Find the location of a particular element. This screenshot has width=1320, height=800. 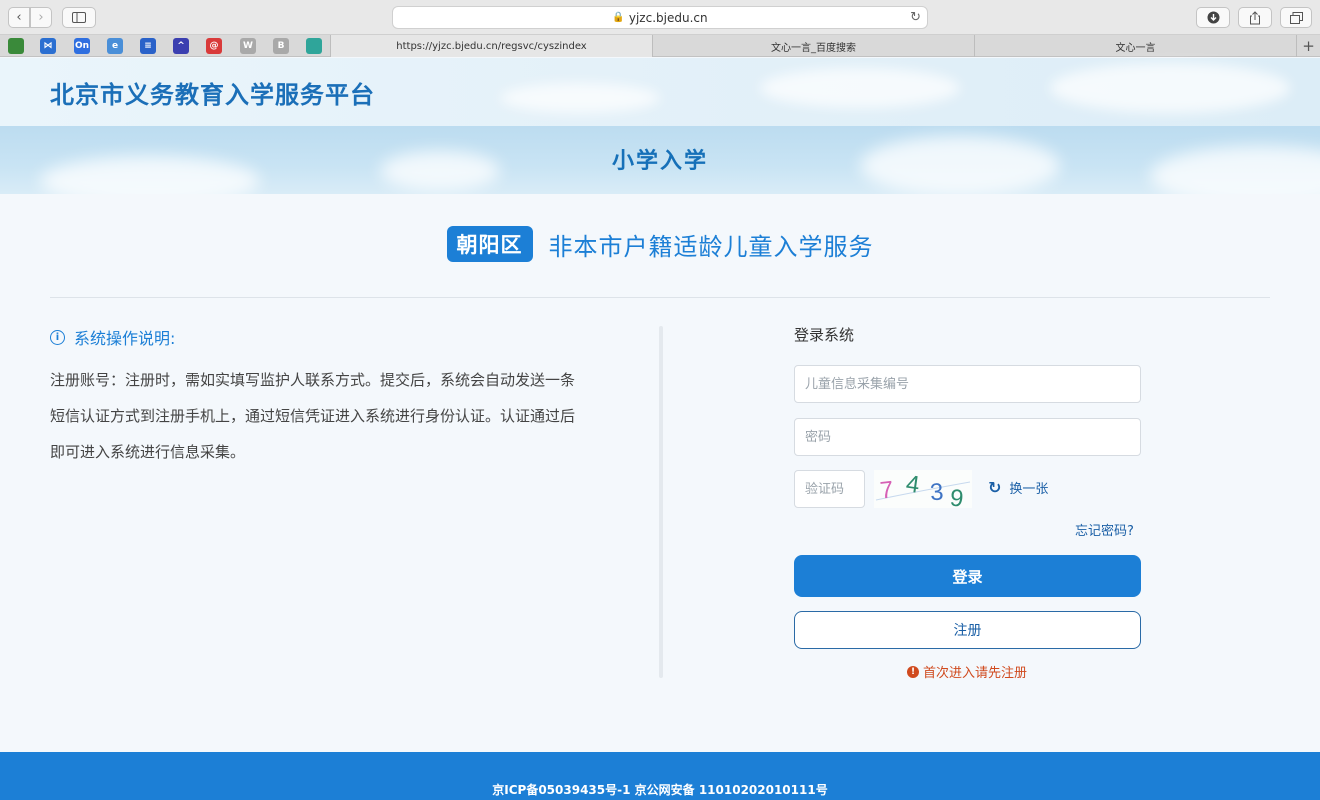

tab-label: https://yjzc.bjedu.cn/regsvc/cyszindex is located at coordinates (491, 46).